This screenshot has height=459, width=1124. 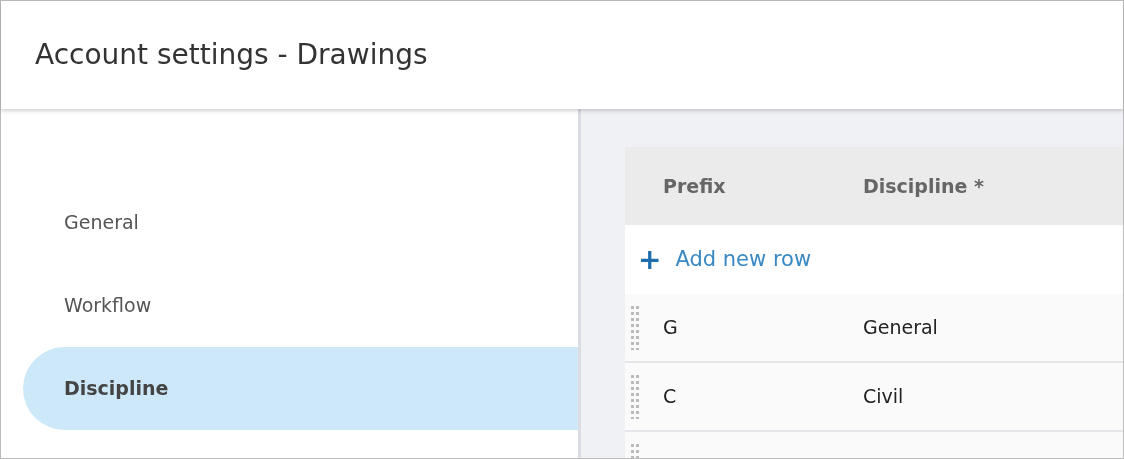 What do you see at coordinates (300, 222) in the screenshot?
I see `sidebar-item: General` at bounding box center [300, 222].